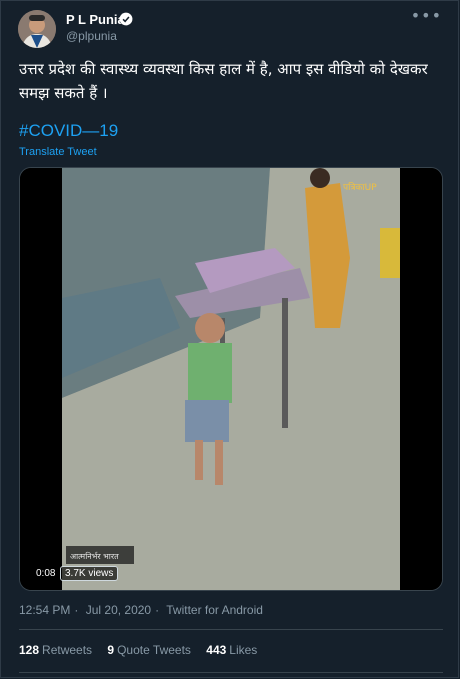 The height and width of the screenshot is (679, 460). What do you see at coordinates (149, 650) in the screenshot?
I see `quote-tweets-stat: 9 Quote Tweets` at bounding box center [149, 650].